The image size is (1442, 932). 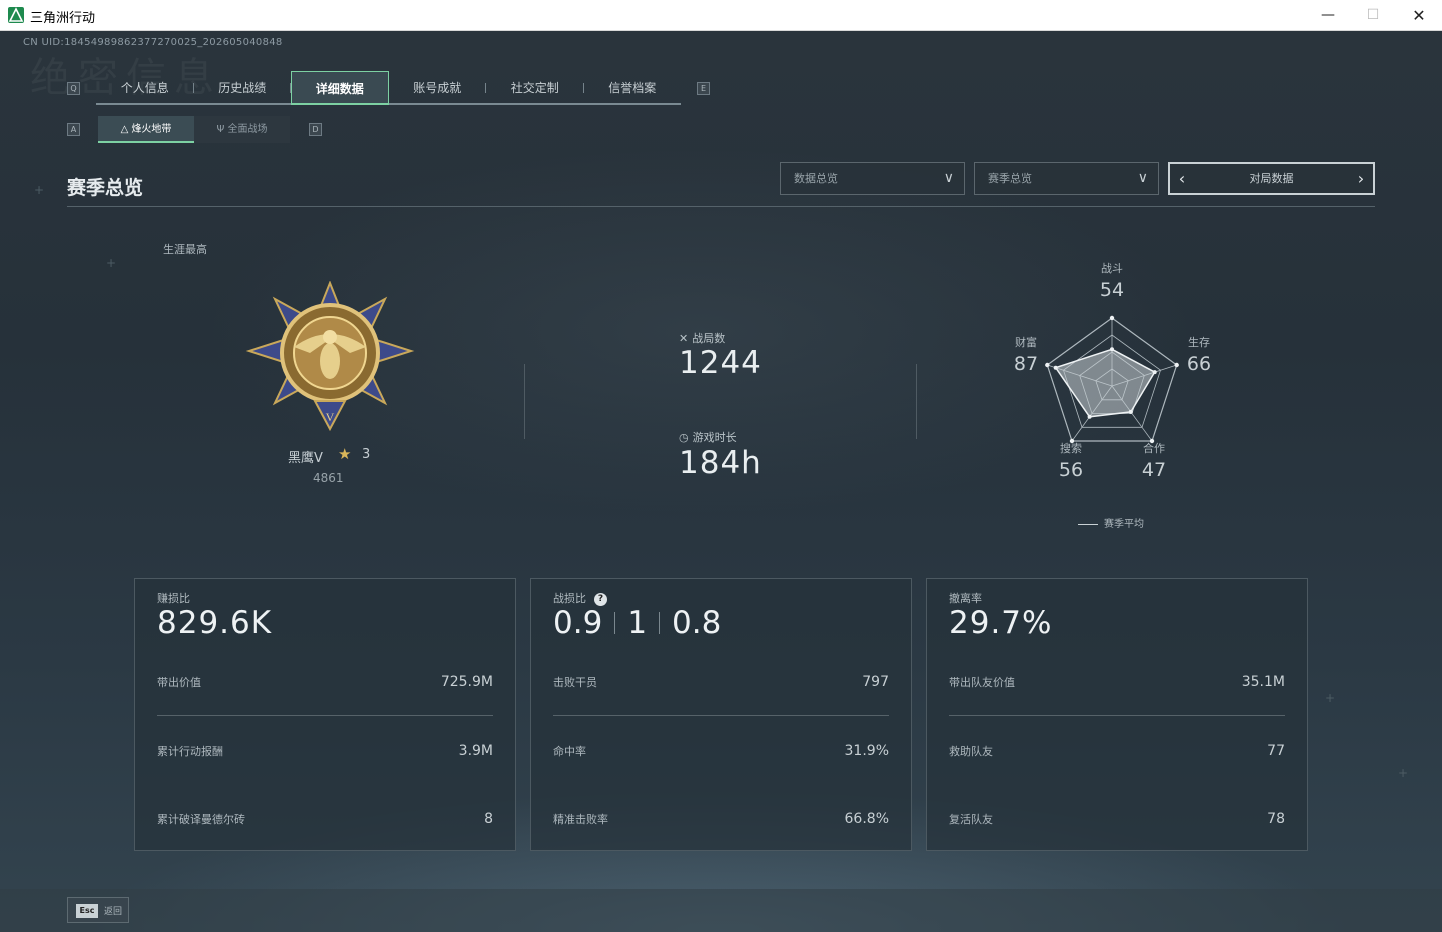 What do you see at coordinates (325, 751) in the screenshot?
I see `card-row: 累计行动报酬 3.9M` at bounding box center [325, 751].